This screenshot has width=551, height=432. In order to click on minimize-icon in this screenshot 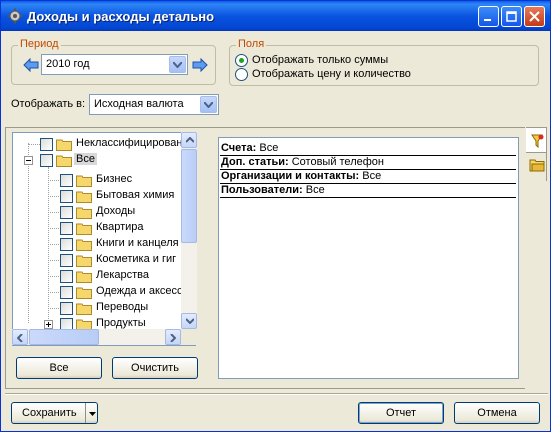, I will do `click(487, 20)`.